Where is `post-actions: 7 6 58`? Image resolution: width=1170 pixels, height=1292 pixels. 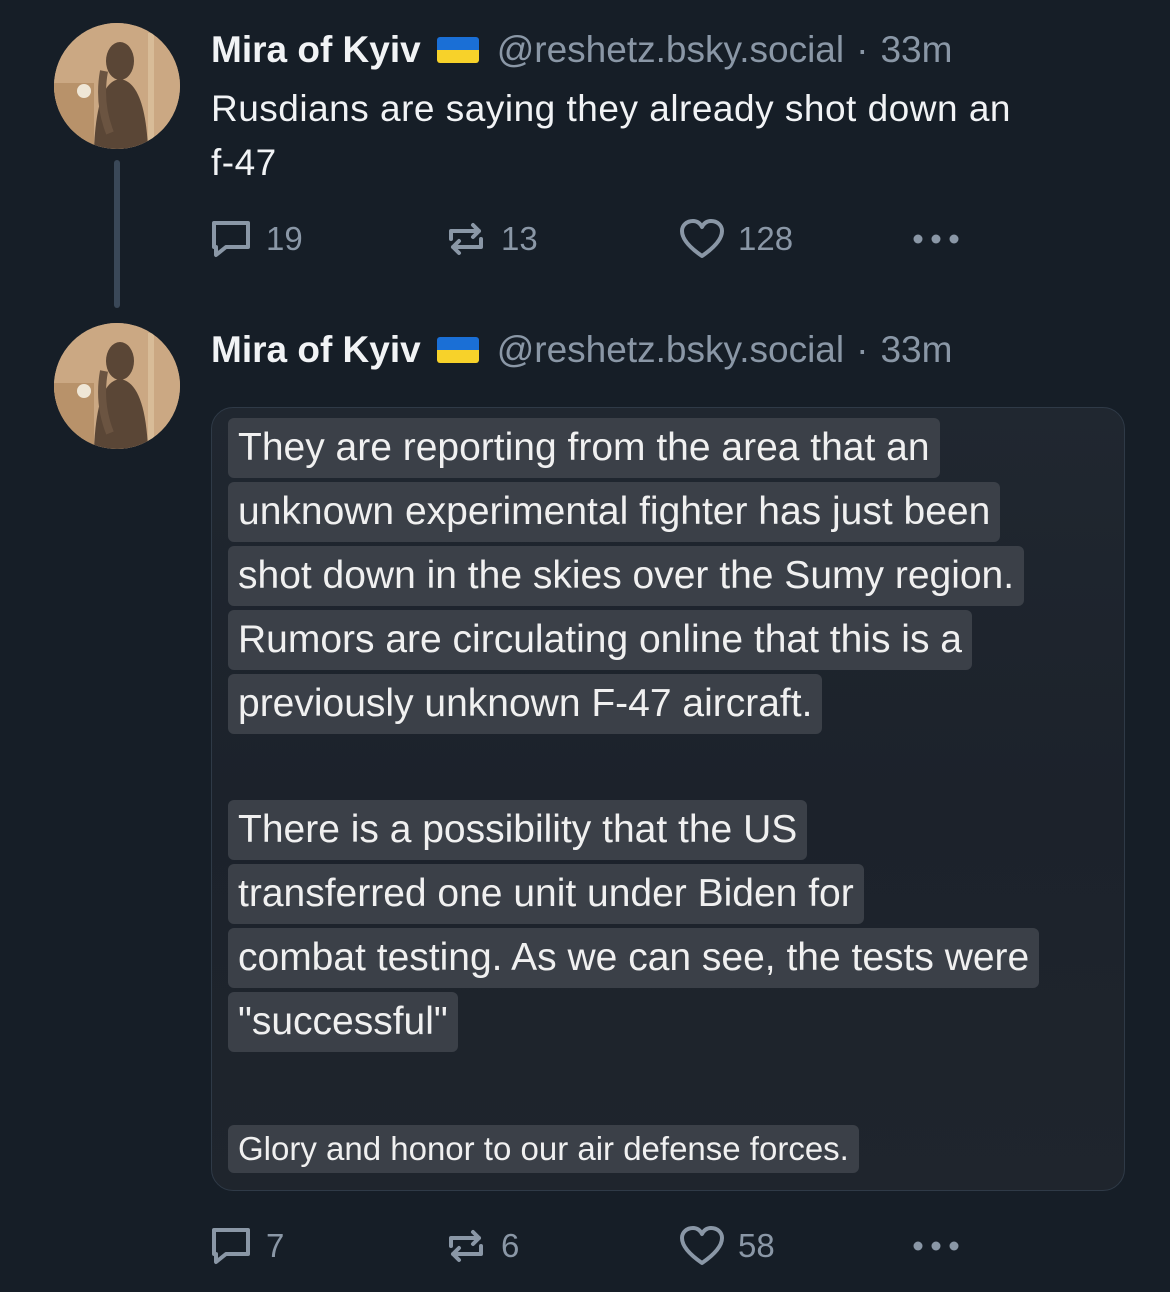 post-actions: 7 6 58 is located at coordinates (598, 1246).